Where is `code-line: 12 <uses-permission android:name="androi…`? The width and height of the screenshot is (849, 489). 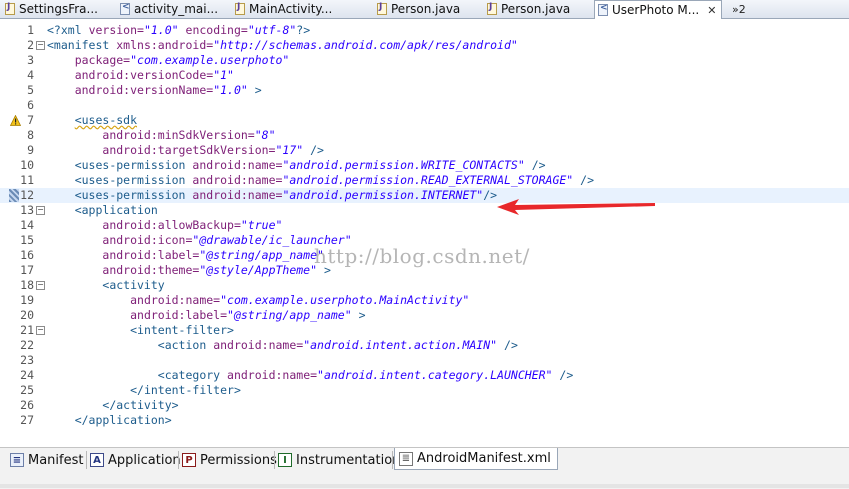
code-line: 12 <uses-permission android:name="androi… is located at coordinates (424, 195).